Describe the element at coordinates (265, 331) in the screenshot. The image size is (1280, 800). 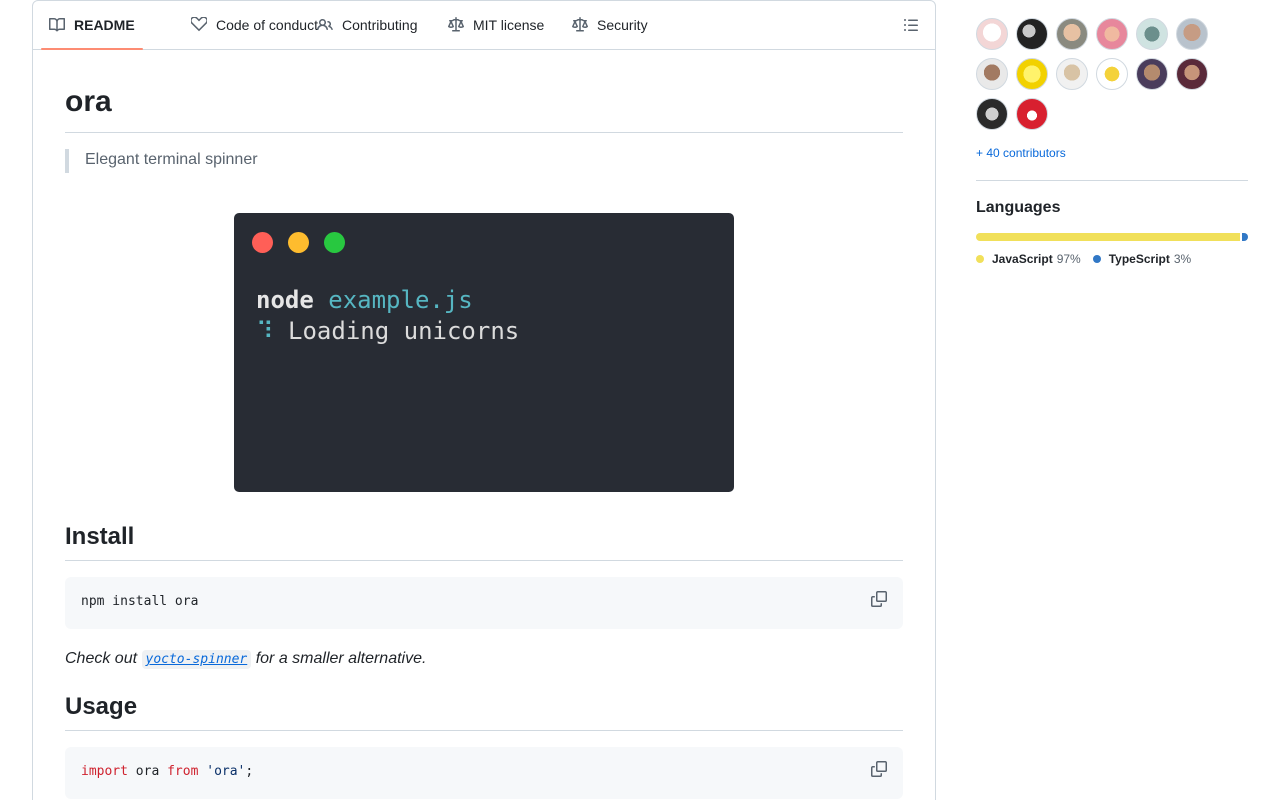
I see `spinner-icon: ⠹` at that location.